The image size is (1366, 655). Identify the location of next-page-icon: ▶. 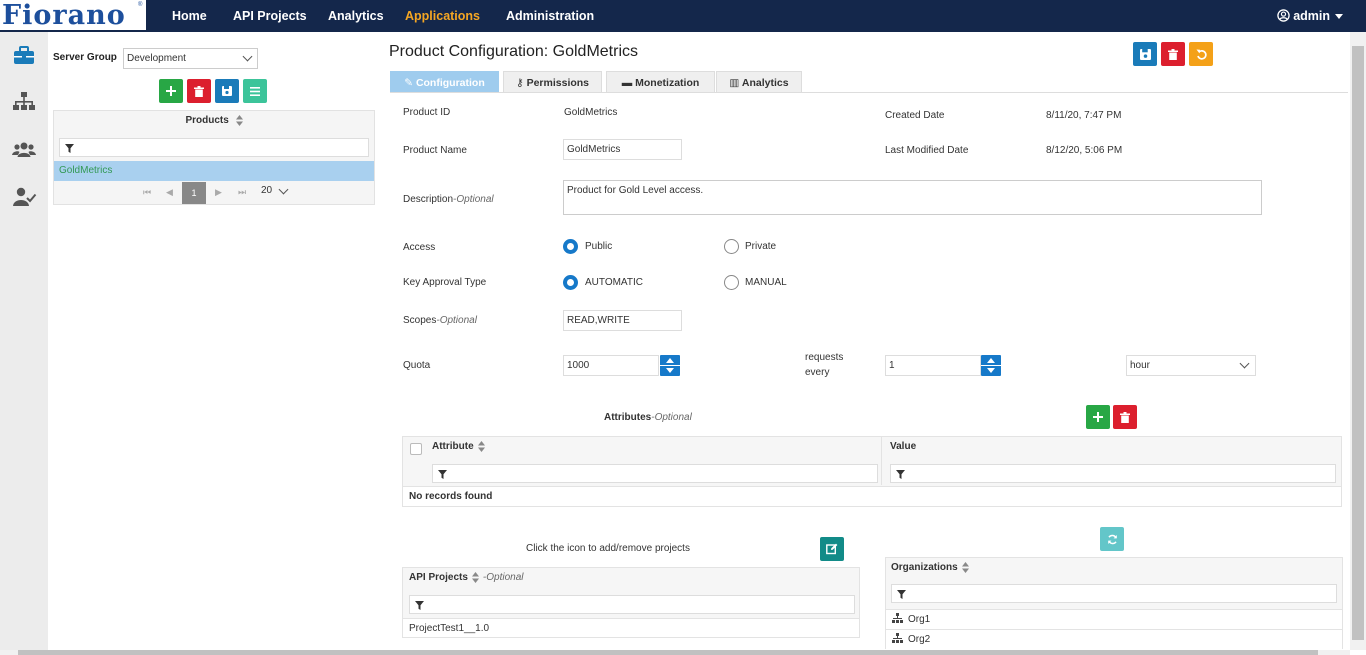
(218, 192).